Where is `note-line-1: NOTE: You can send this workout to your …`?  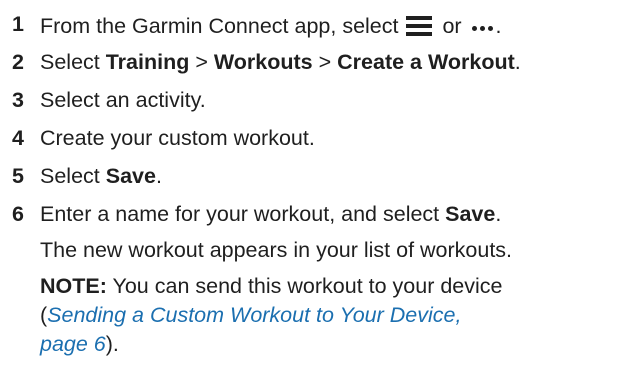 note-line-1: NOTE: You can send this workout to your … is located at coordinates (271, 286).